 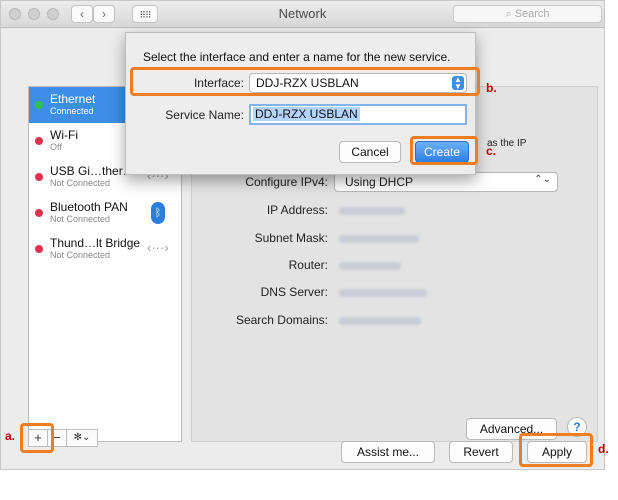 What do you see at coordinates (306, 114) in the screenshot?
I see `service-name-value: DDJ-RZX USBLAN` at bounding box center [306, 114].